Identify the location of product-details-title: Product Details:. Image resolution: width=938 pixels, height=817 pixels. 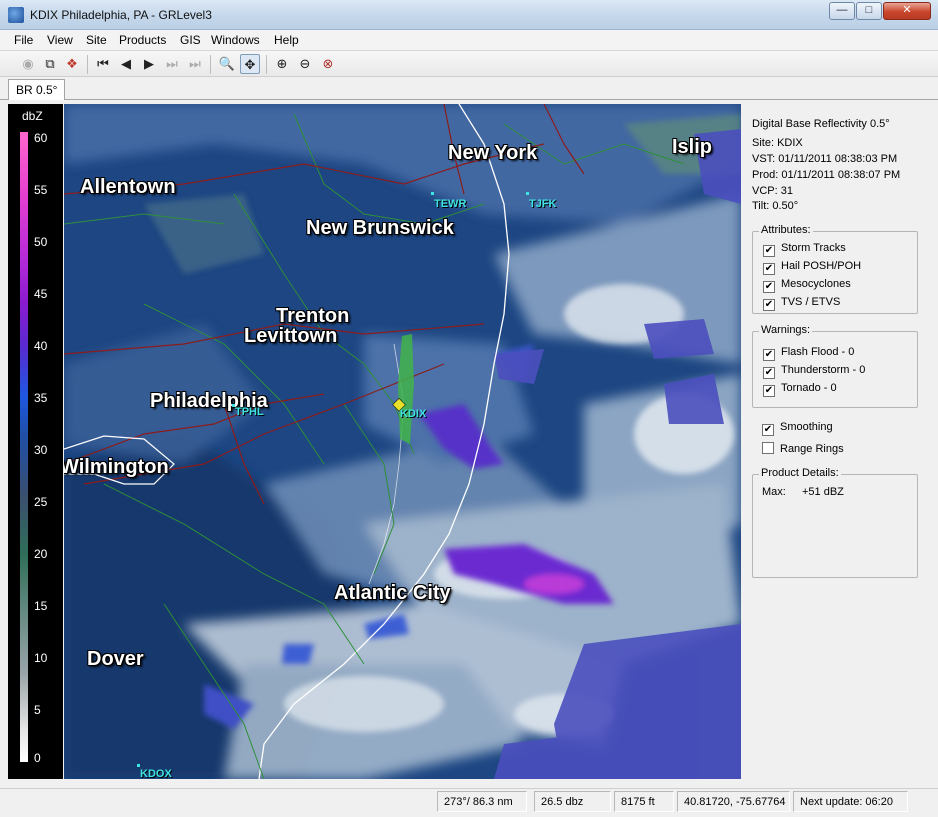
(800, 473).